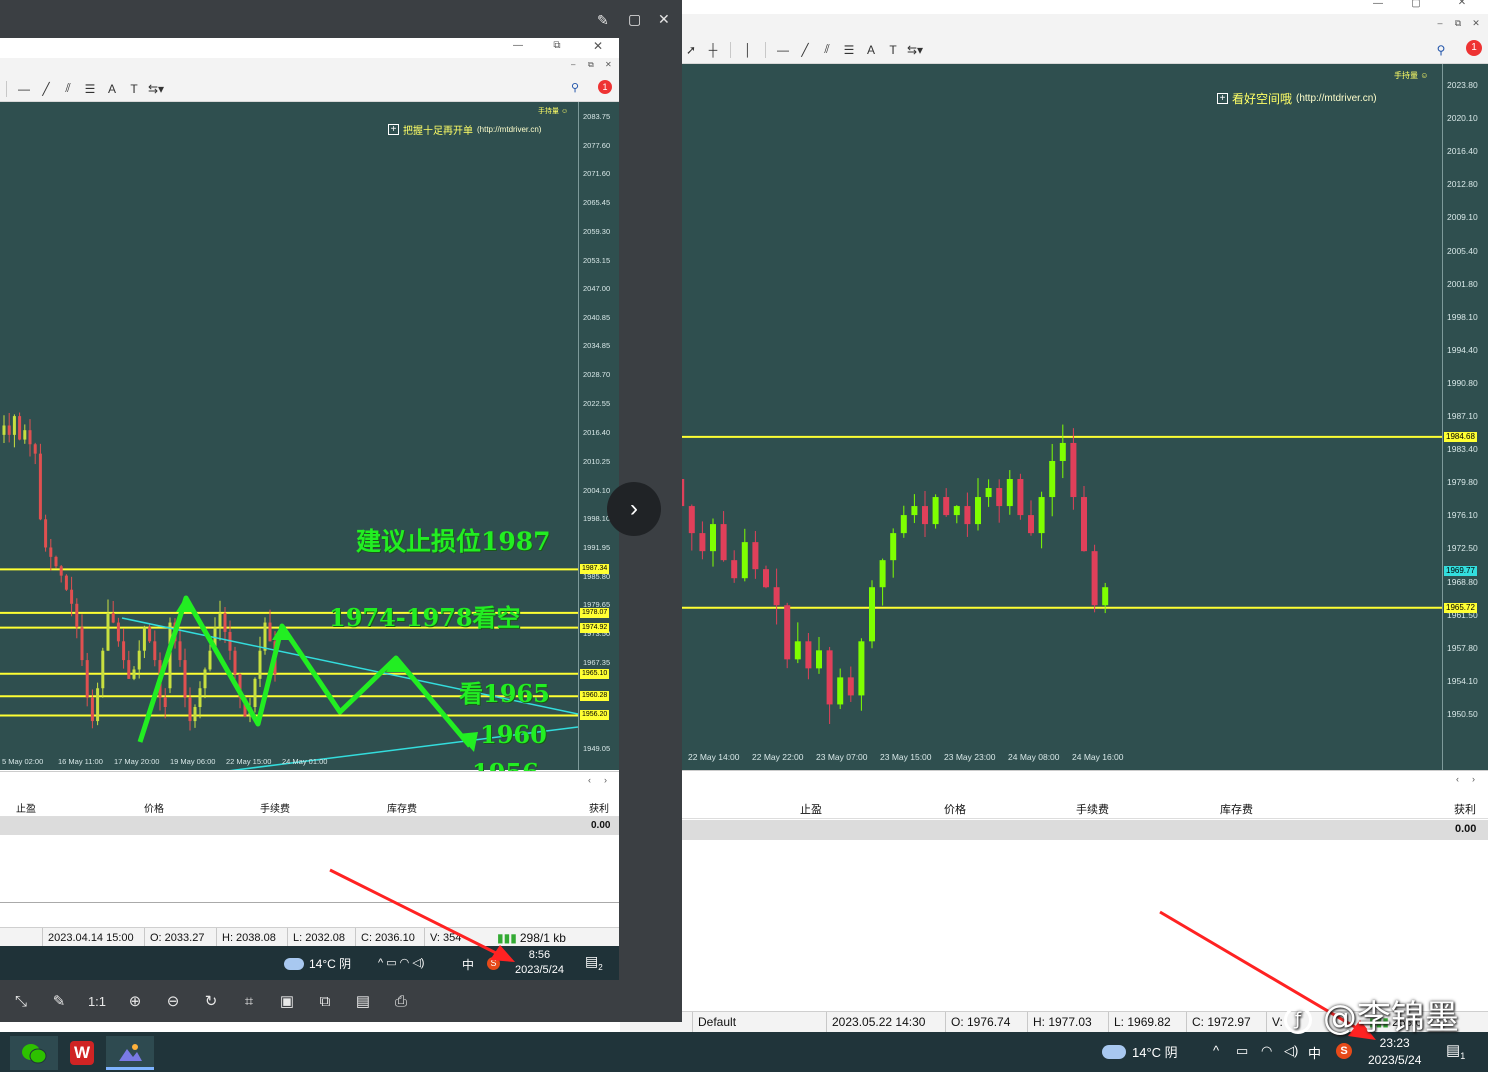  Describe the element at coordinates (1441, 50) in the screenshot. I see `search-icon: ⚲` at that location.